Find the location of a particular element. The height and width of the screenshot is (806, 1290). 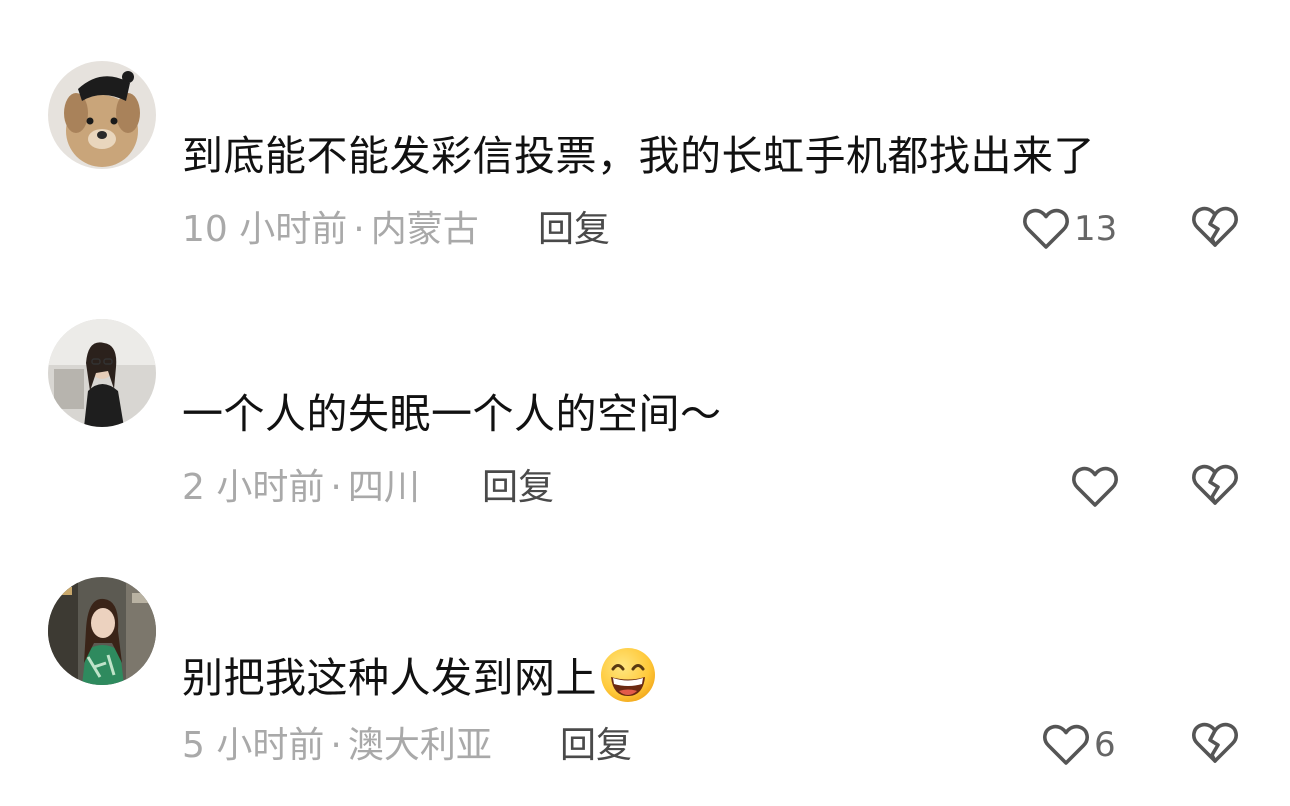

like-count: 13 is located at coordinates (1096, 229).